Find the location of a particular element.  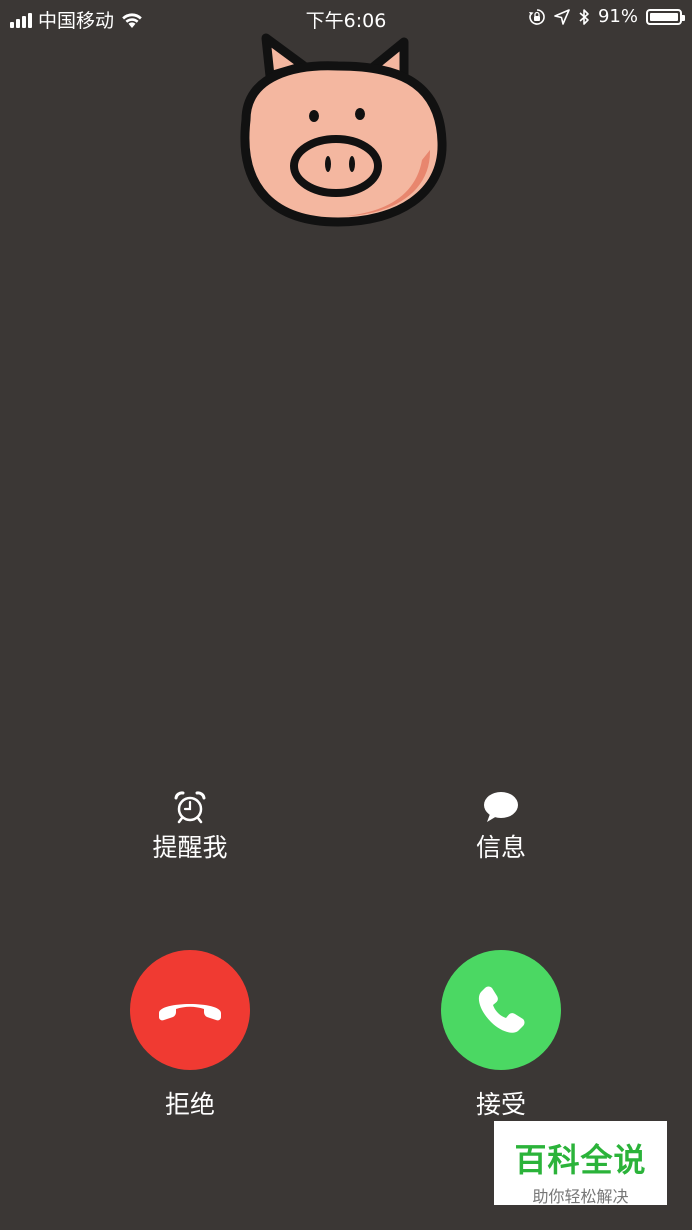

message-label: 信息 is located at coordinates (500, 847).